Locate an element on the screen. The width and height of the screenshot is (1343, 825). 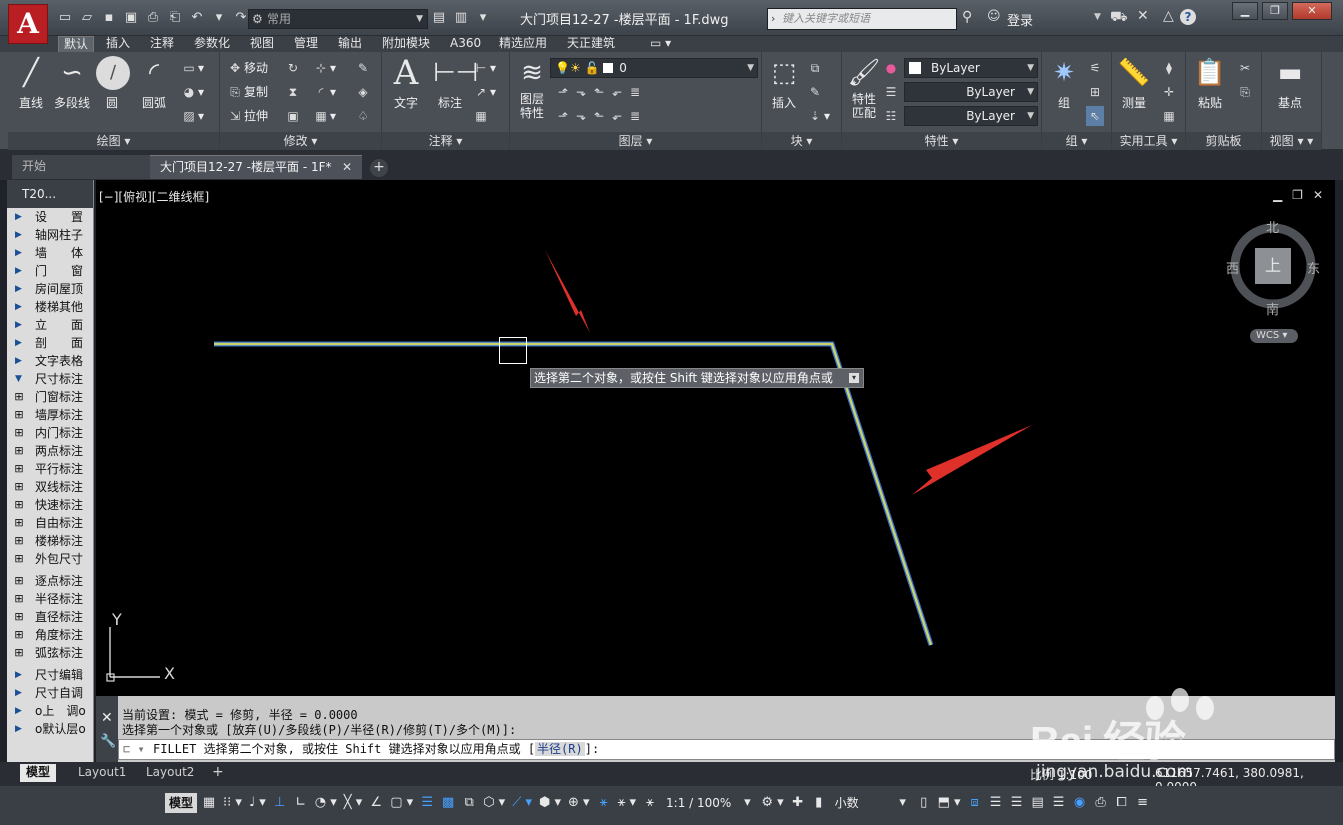
palette-menu-item: ▼ 尺寸标注 is located at coordinates (50, 379).